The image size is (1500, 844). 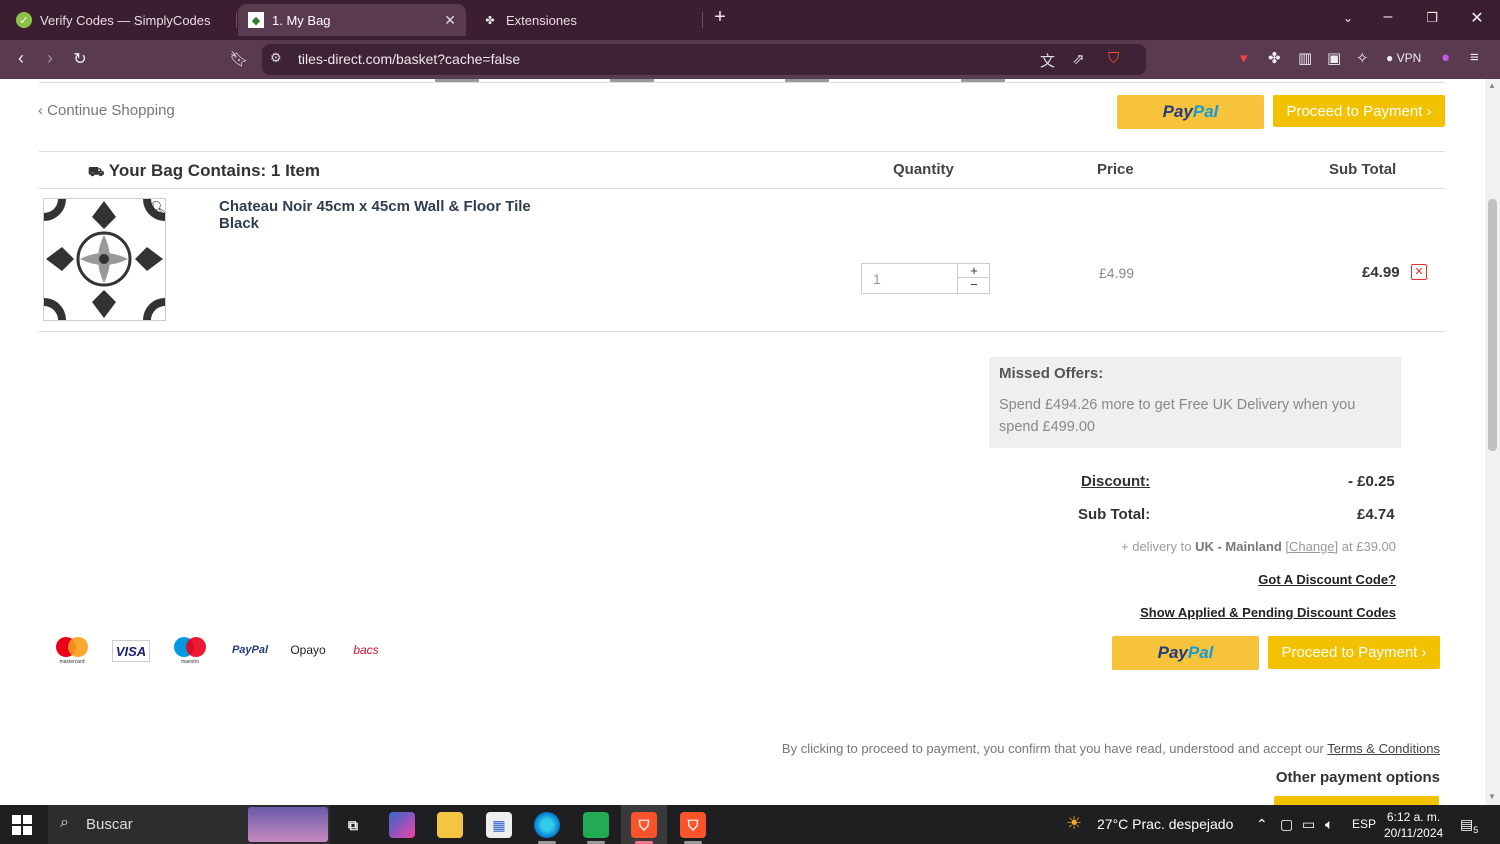 I want to click on weather-text: 27°C Prac. despejado, so click(x=1165, y=824).